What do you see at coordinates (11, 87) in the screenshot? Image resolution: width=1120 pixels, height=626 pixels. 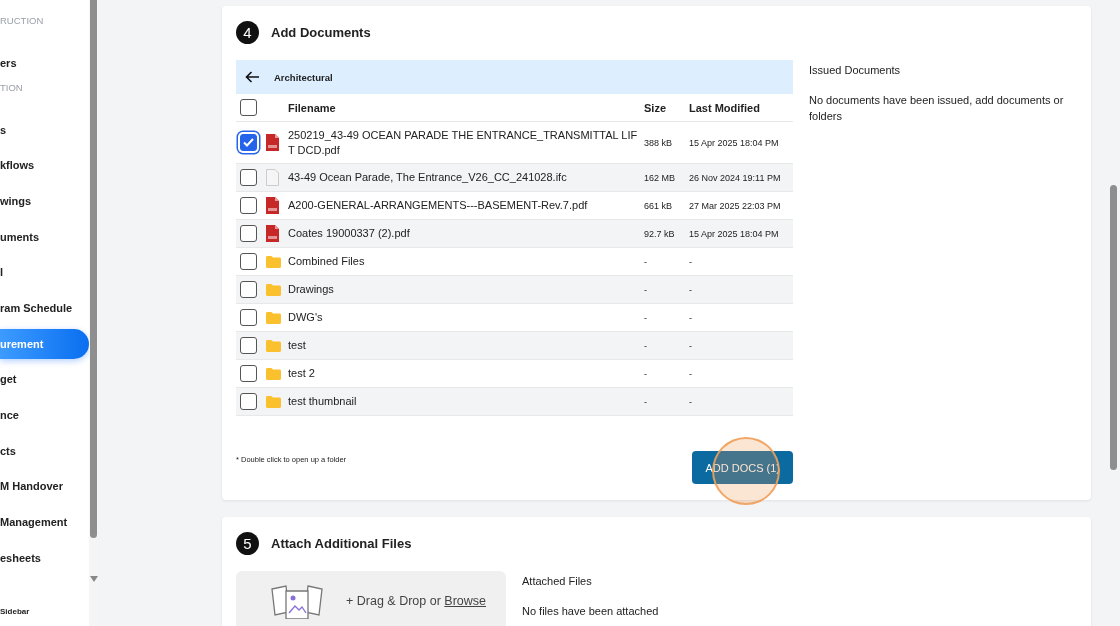 I see `nav-section-label: TION` at bounding box center [11, 87].